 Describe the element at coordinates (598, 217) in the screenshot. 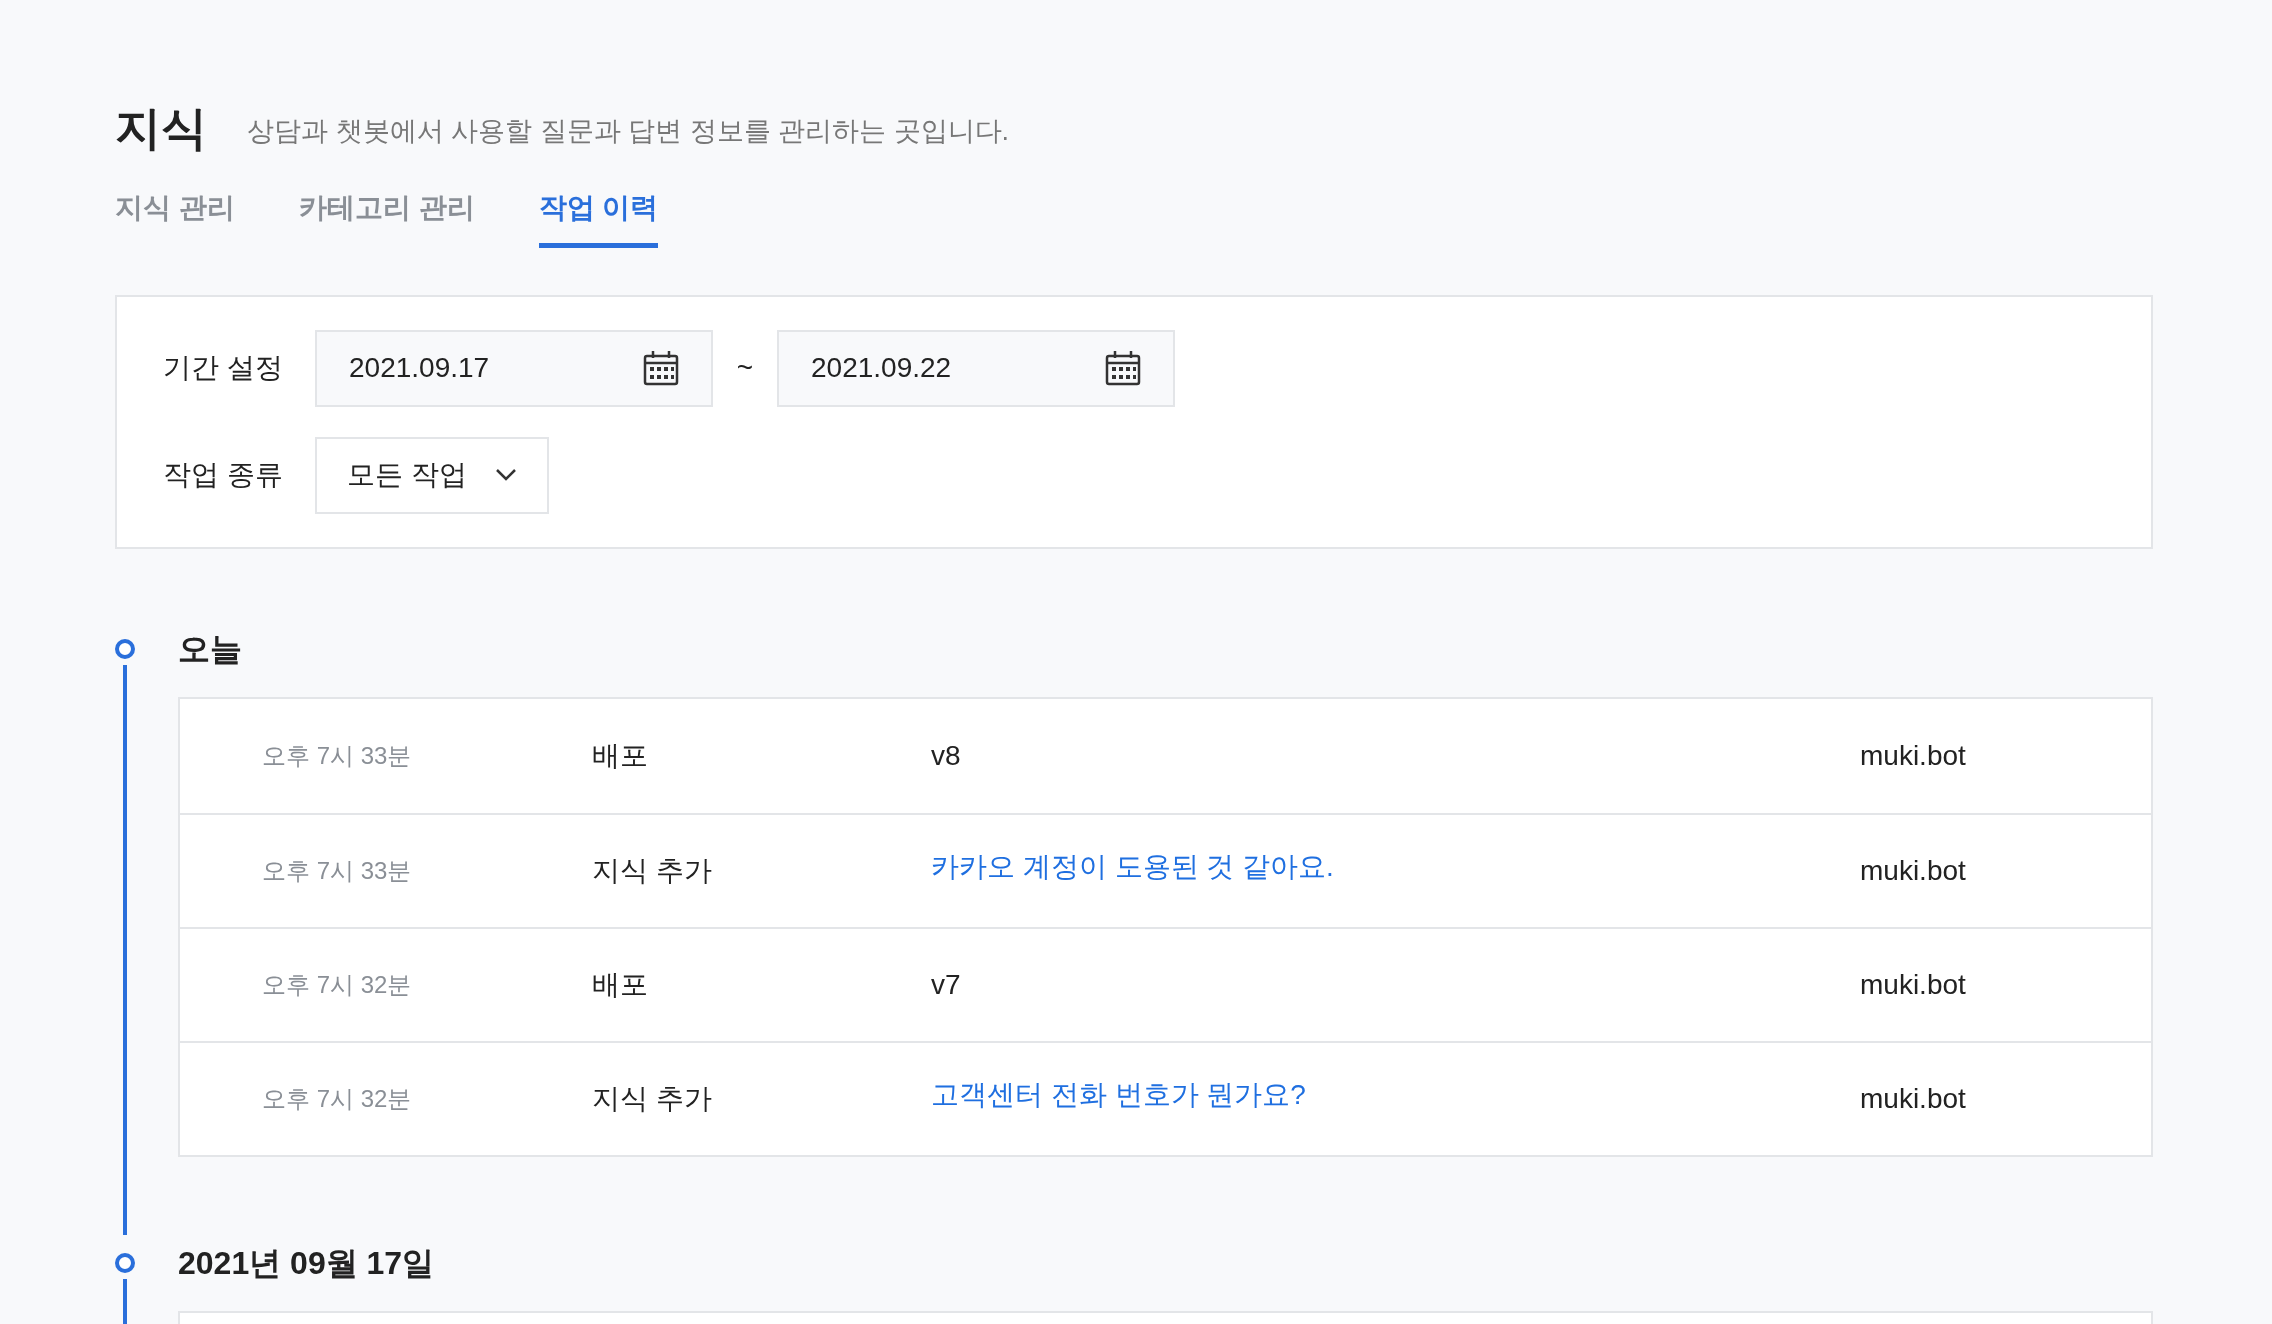

I see `tab: 작업 이력` at that location.